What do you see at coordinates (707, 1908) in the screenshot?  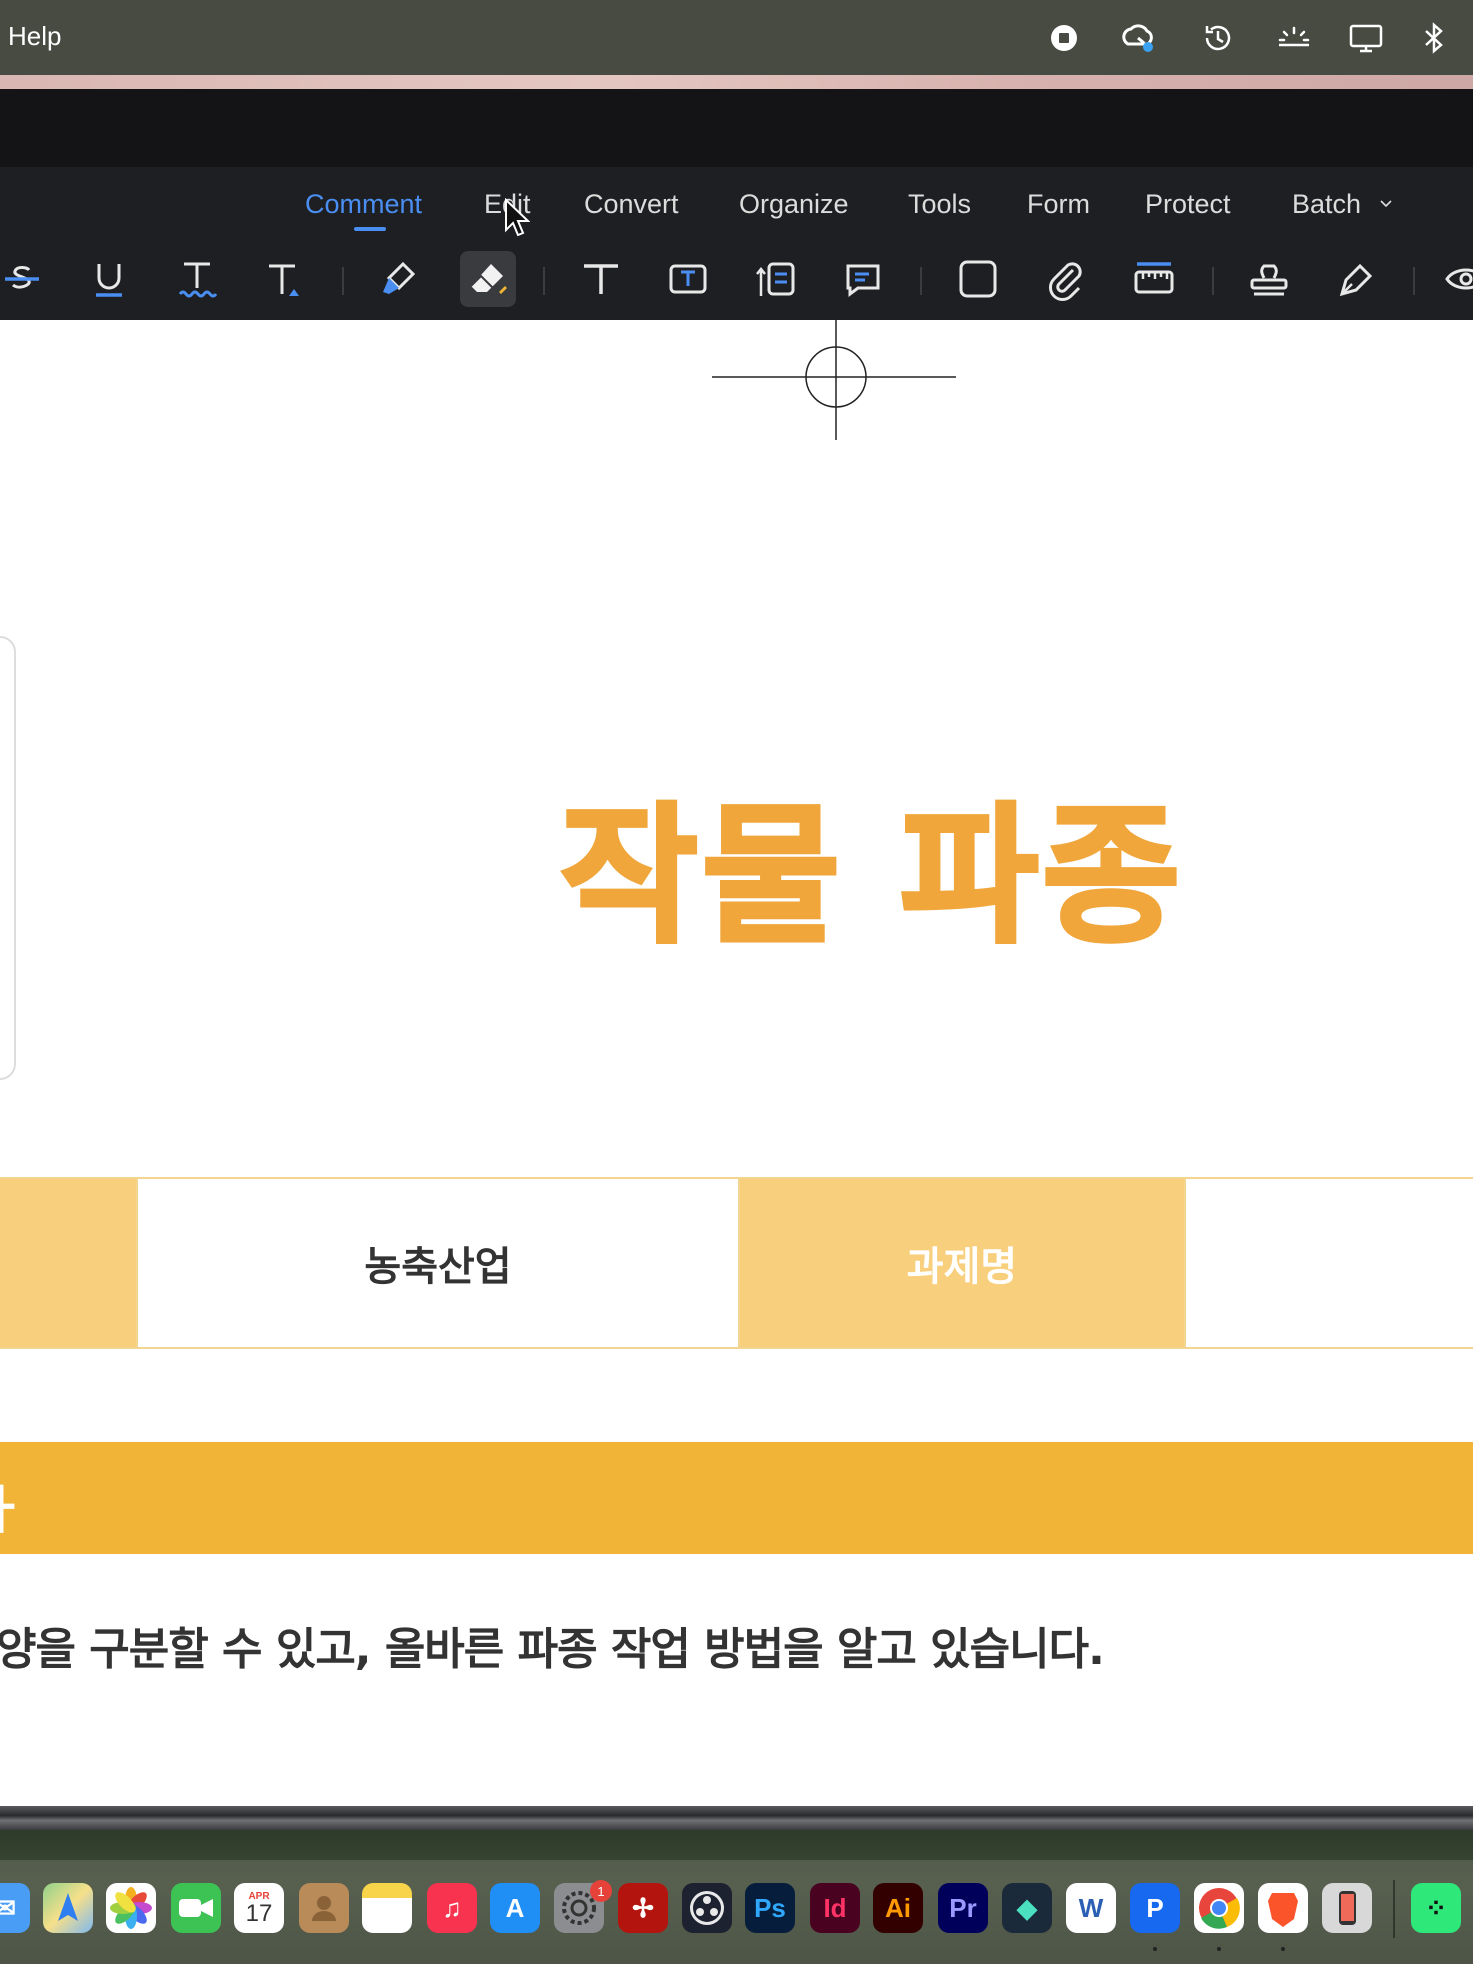 I see `obs-app-icon` at bounding box center [707, 1908].